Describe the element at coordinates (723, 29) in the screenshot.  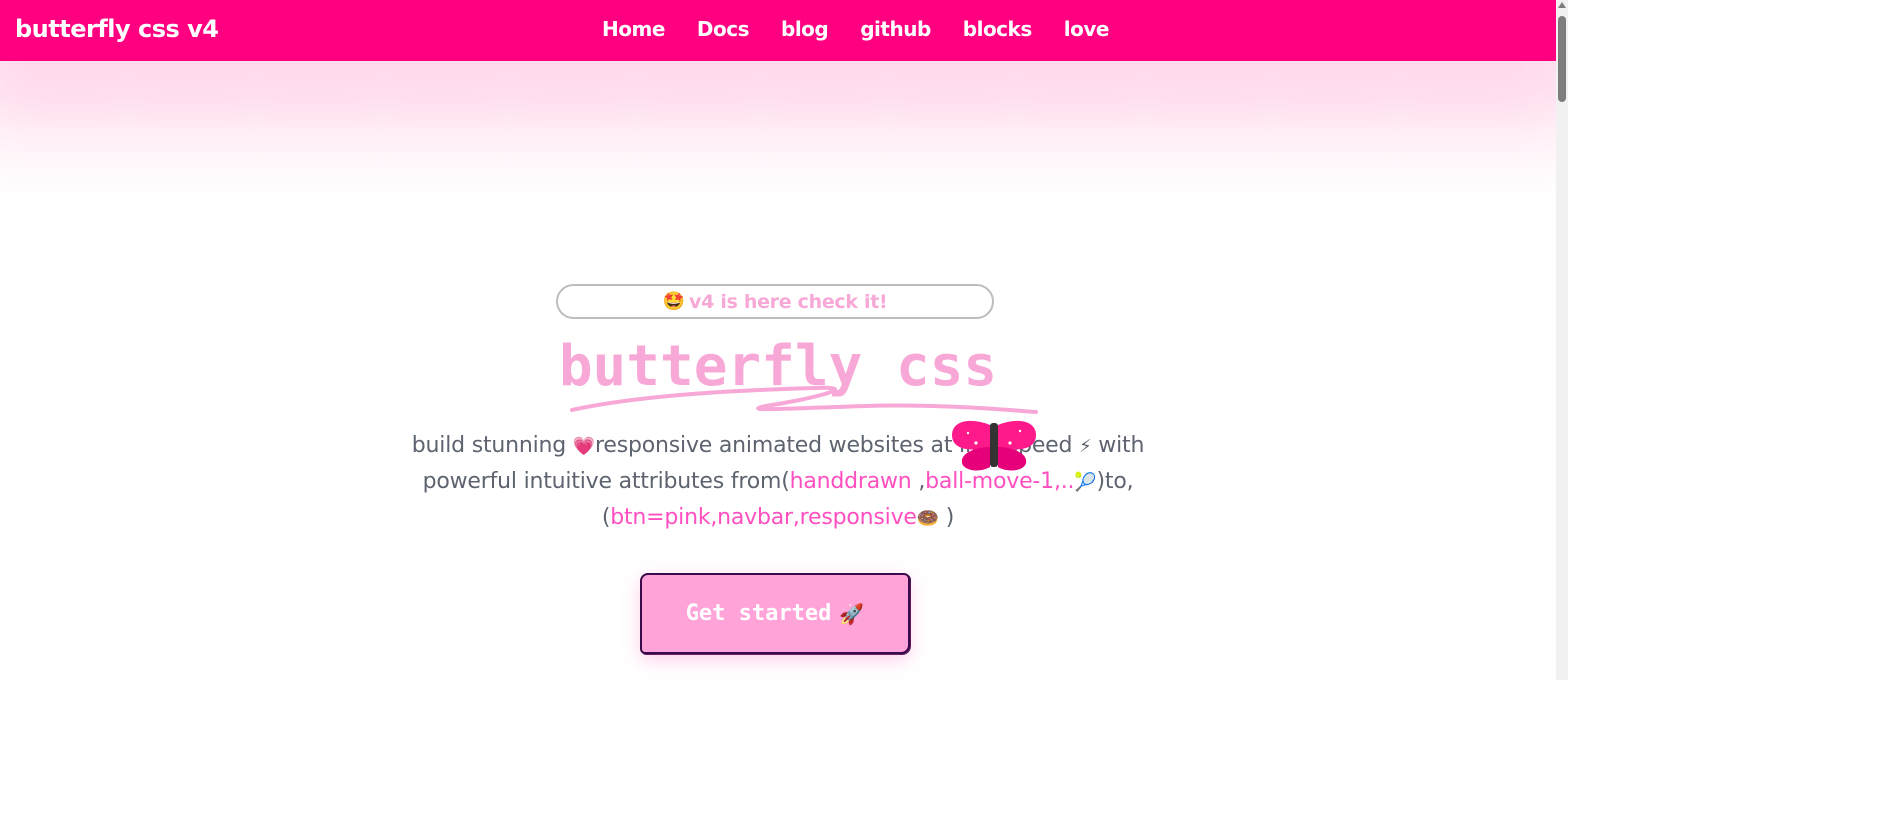
I see `nav-link-docs: Docs` at that location.